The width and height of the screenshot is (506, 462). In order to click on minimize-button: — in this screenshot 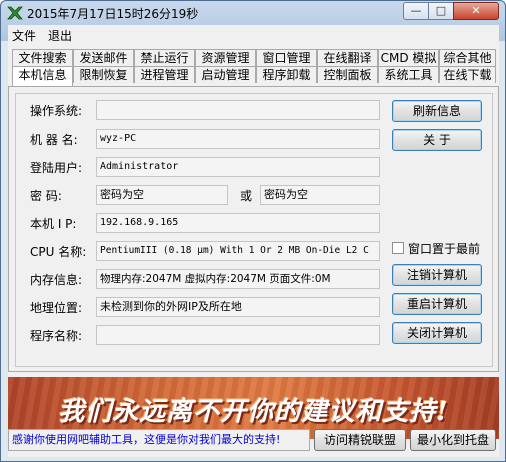, I will do `click(416, 11)`.